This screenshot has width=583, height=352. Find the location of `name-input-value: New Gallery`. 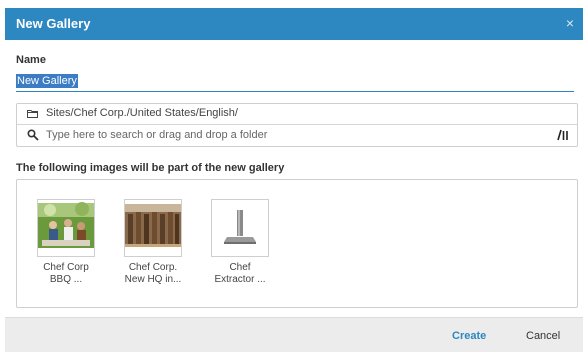

name-input-value: New Gallery is located at coordinates (47, 81).